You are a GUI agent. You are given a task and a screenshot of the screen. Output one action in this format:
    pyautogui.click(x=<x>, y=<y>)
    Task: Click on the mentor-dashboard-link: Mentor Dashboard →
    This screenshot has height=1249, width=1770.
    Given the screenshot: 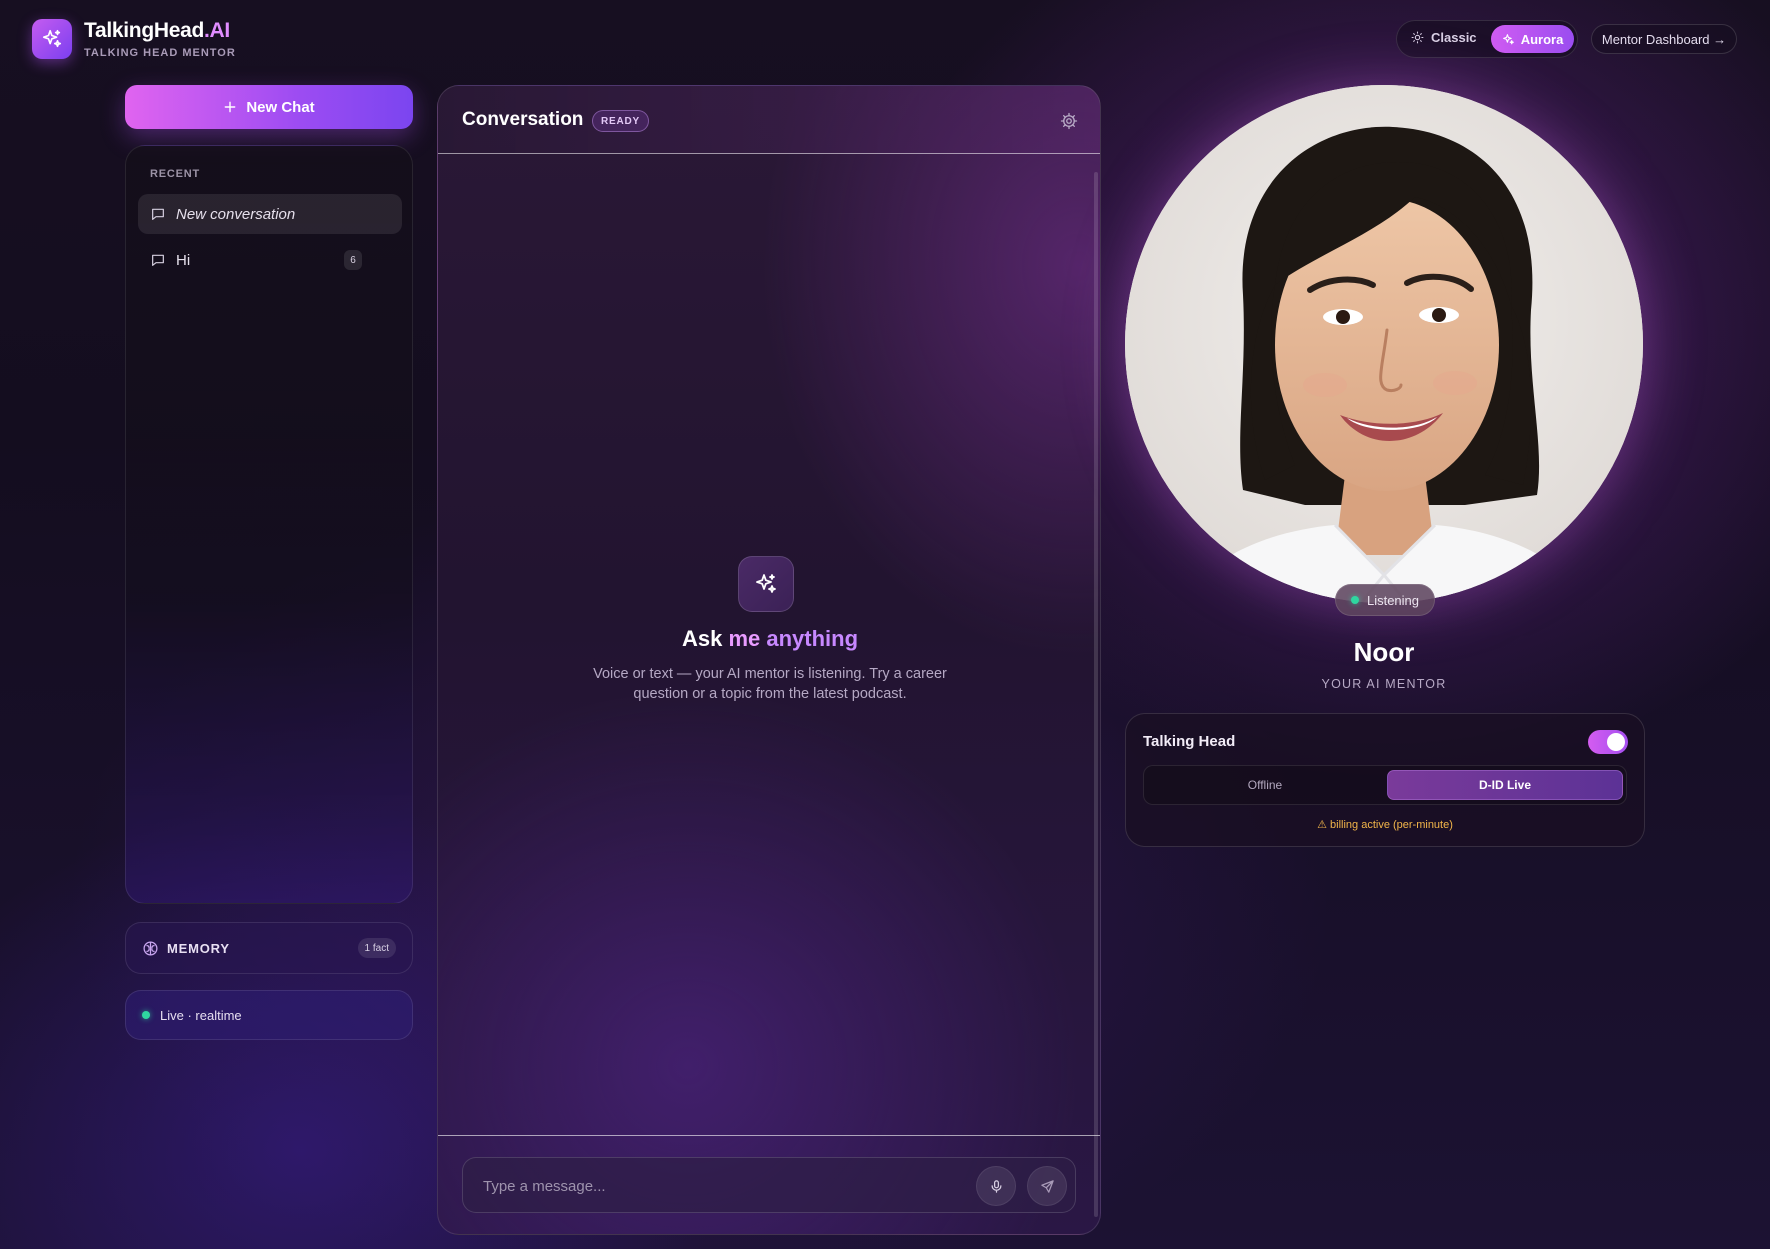 What is the action you would take?
    pyautogui.click(x=1664, y=39)
    